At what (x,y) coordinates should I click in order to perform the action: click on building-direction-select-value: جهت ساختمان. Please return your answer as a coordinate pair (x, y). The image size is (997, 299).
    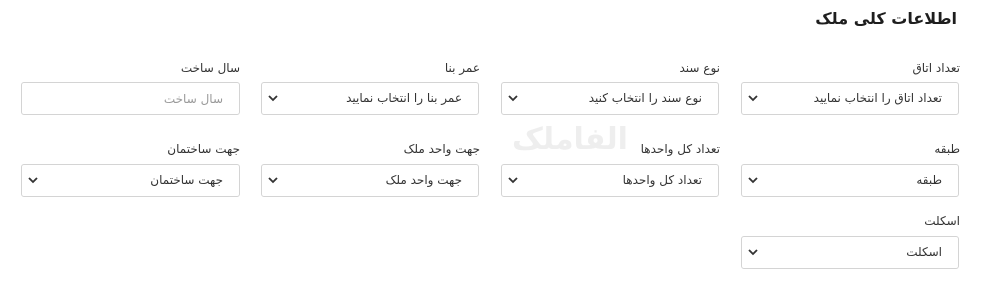
    Looking at the image, I should click on (186, 180).